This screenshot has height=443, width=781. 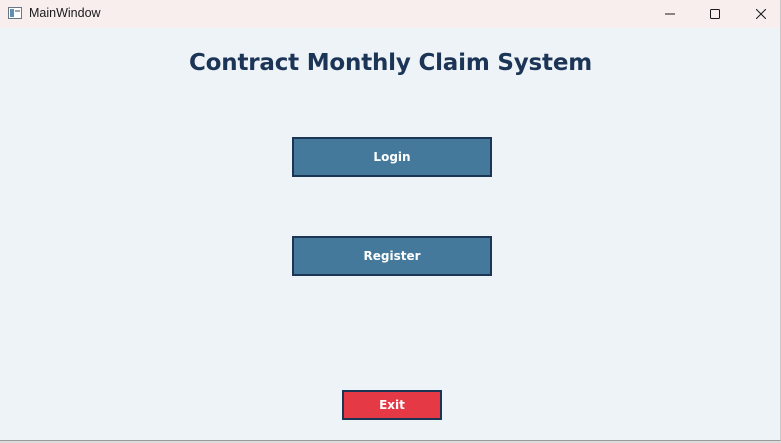 I want to click on app-window-icon, so click(x=15, y=13).